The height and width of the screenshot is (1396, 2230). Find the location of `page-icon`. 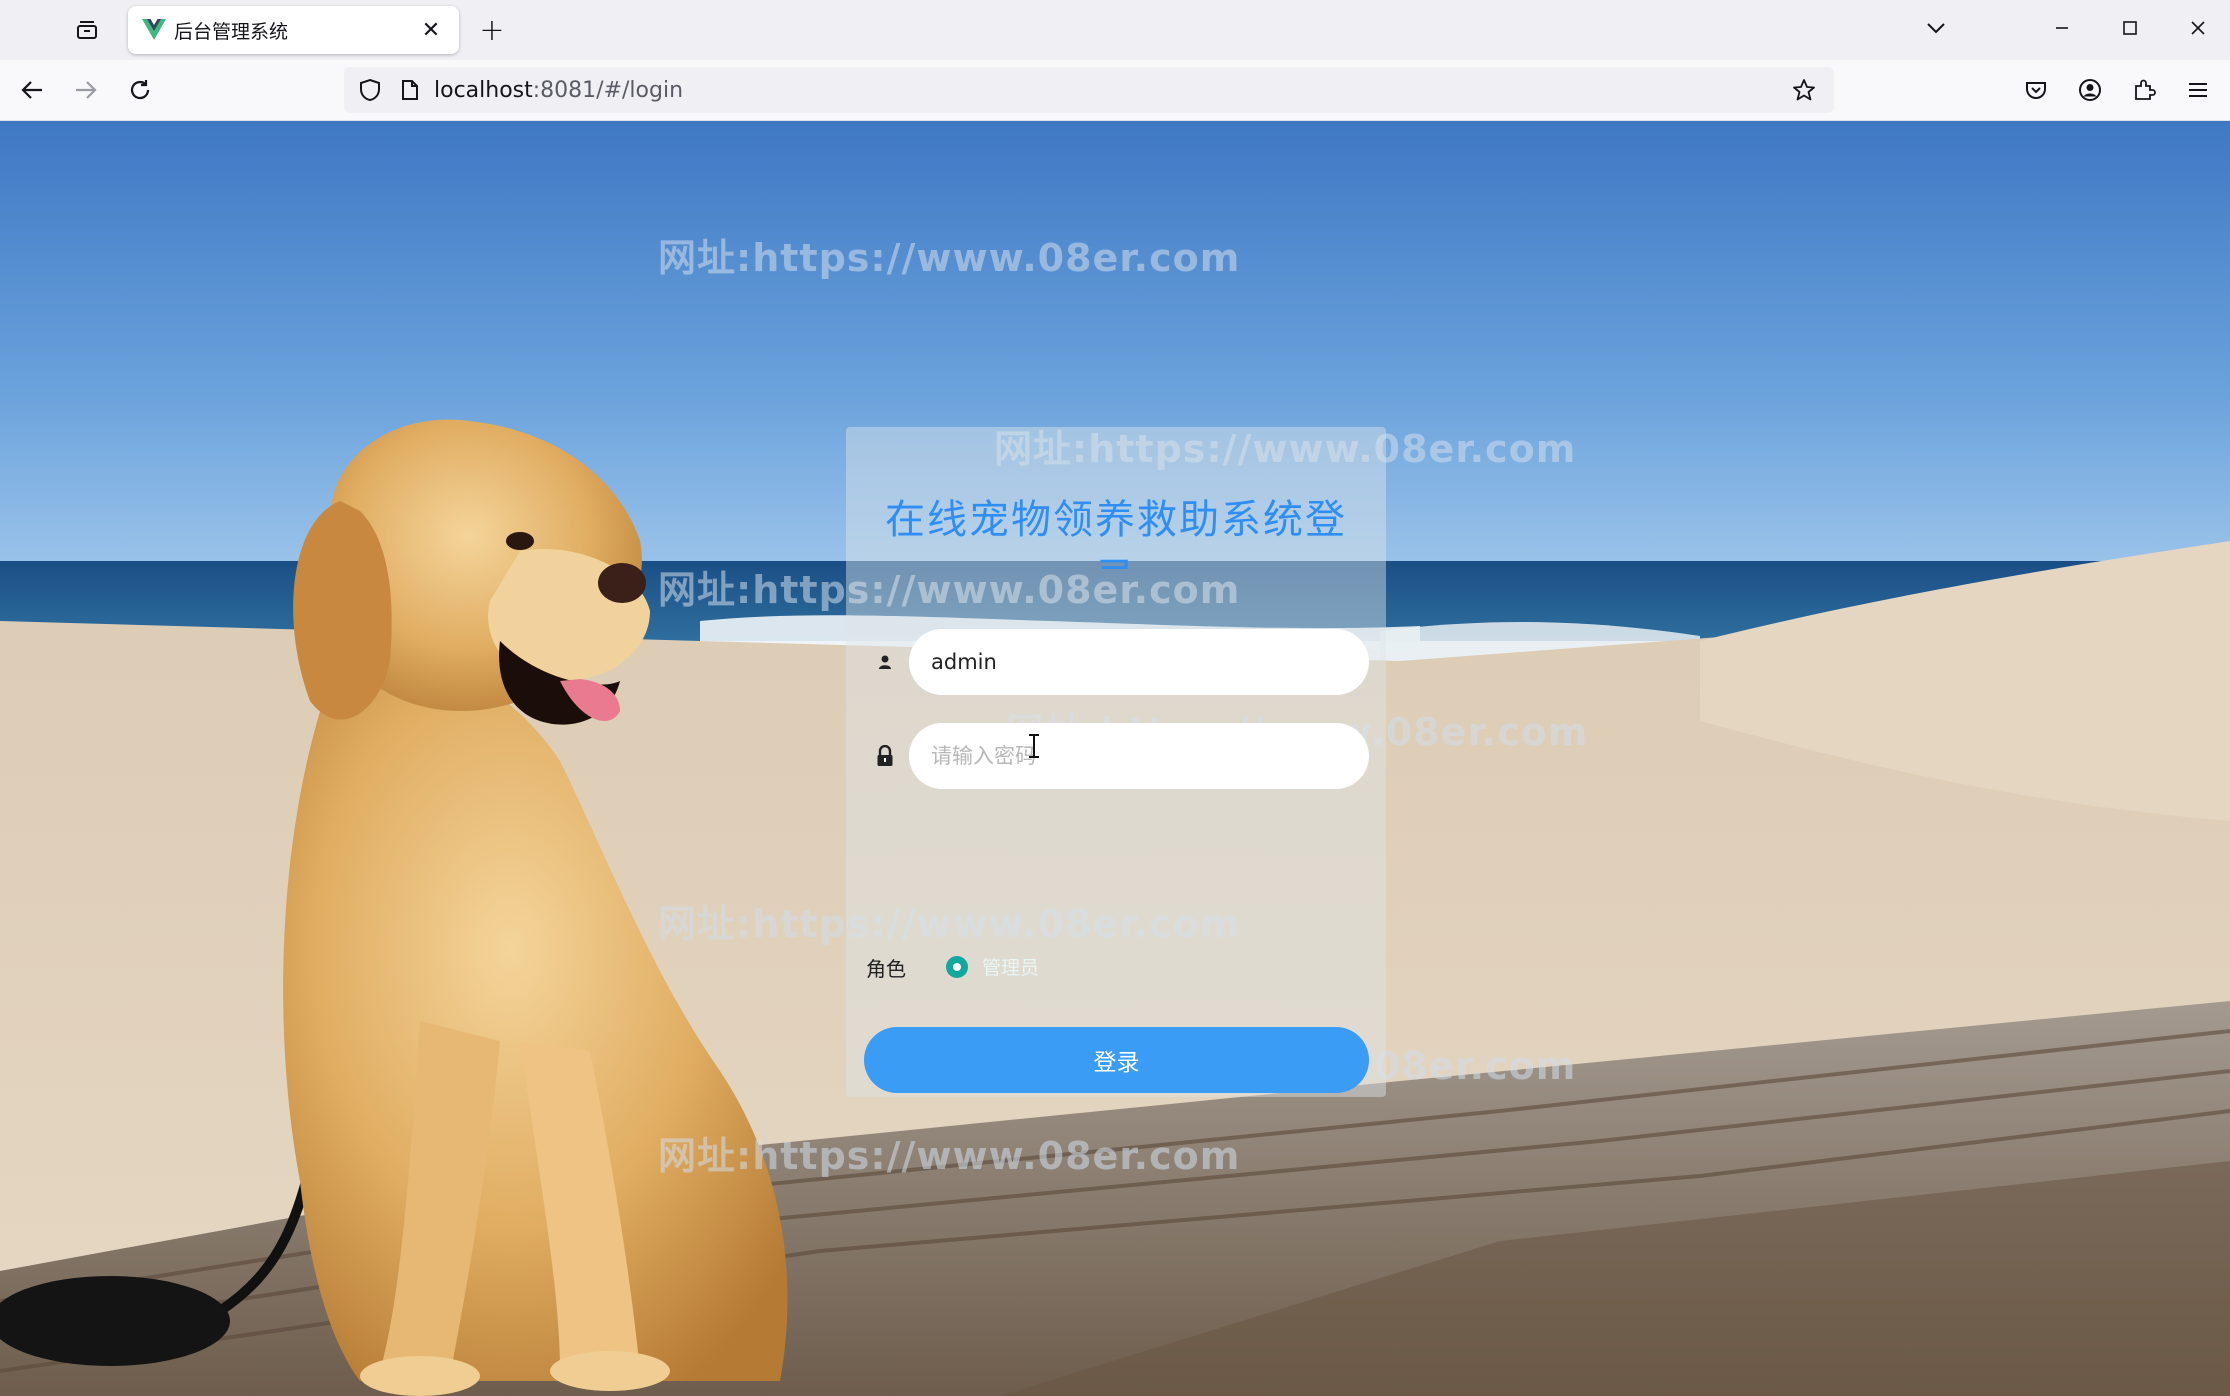

page-icon is located at coordinates (410, 90).